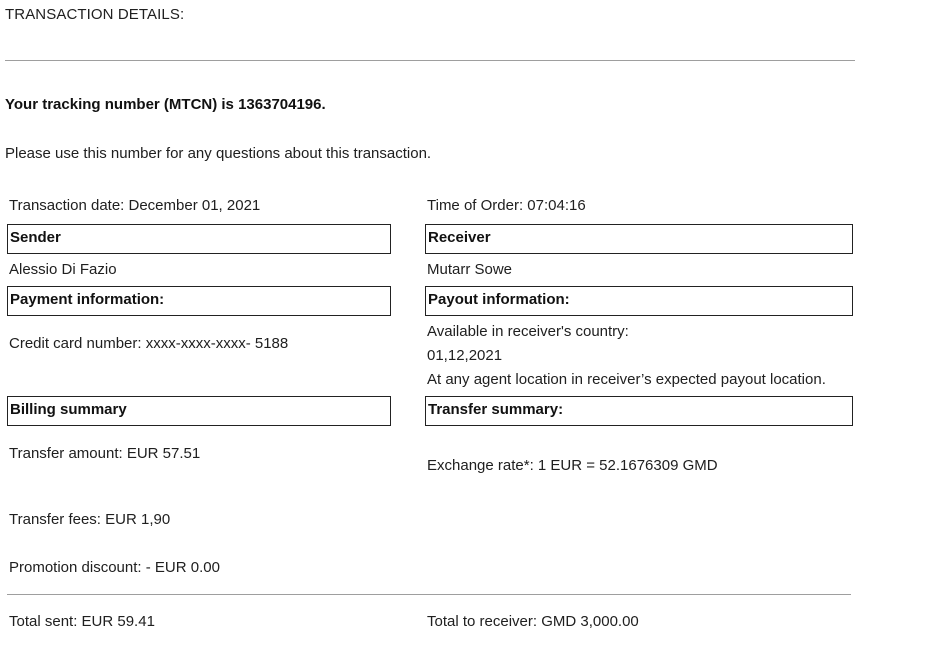  What do you see at coordinates (90, 519) in the screenshot?
I see `transfer-fees: Transfer fees: EUR 1,90` at bounding box center [90, 519].